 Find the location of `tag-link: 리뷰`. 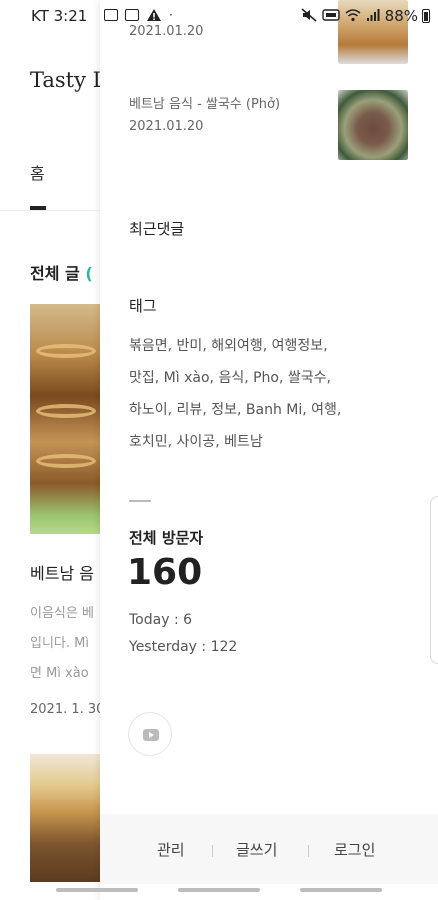

tag-link: 리뷰 is located at coordinates (190, 410).